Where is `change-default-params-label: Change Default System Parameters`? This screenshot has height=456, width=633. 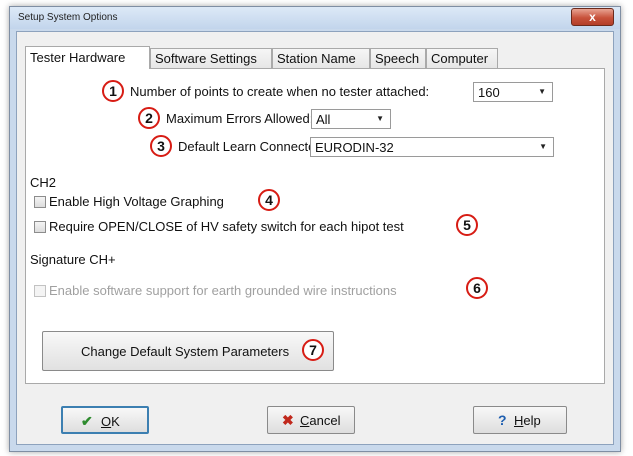 change-default-params-label: Change Default System Parameters is located at coordinates (185, 351).